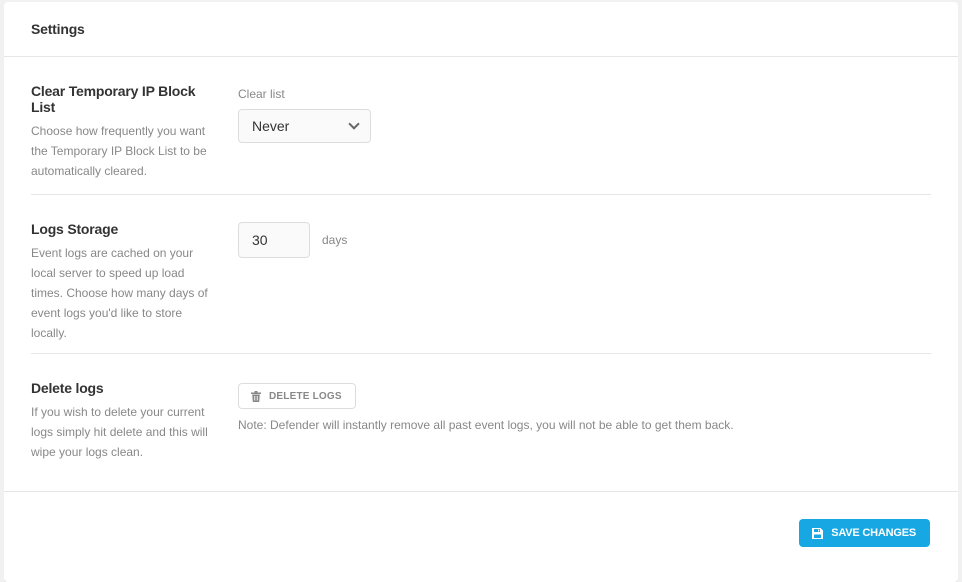 This screenshot has width=962, height=582. I want to click on save-icon, so click(818, 533).